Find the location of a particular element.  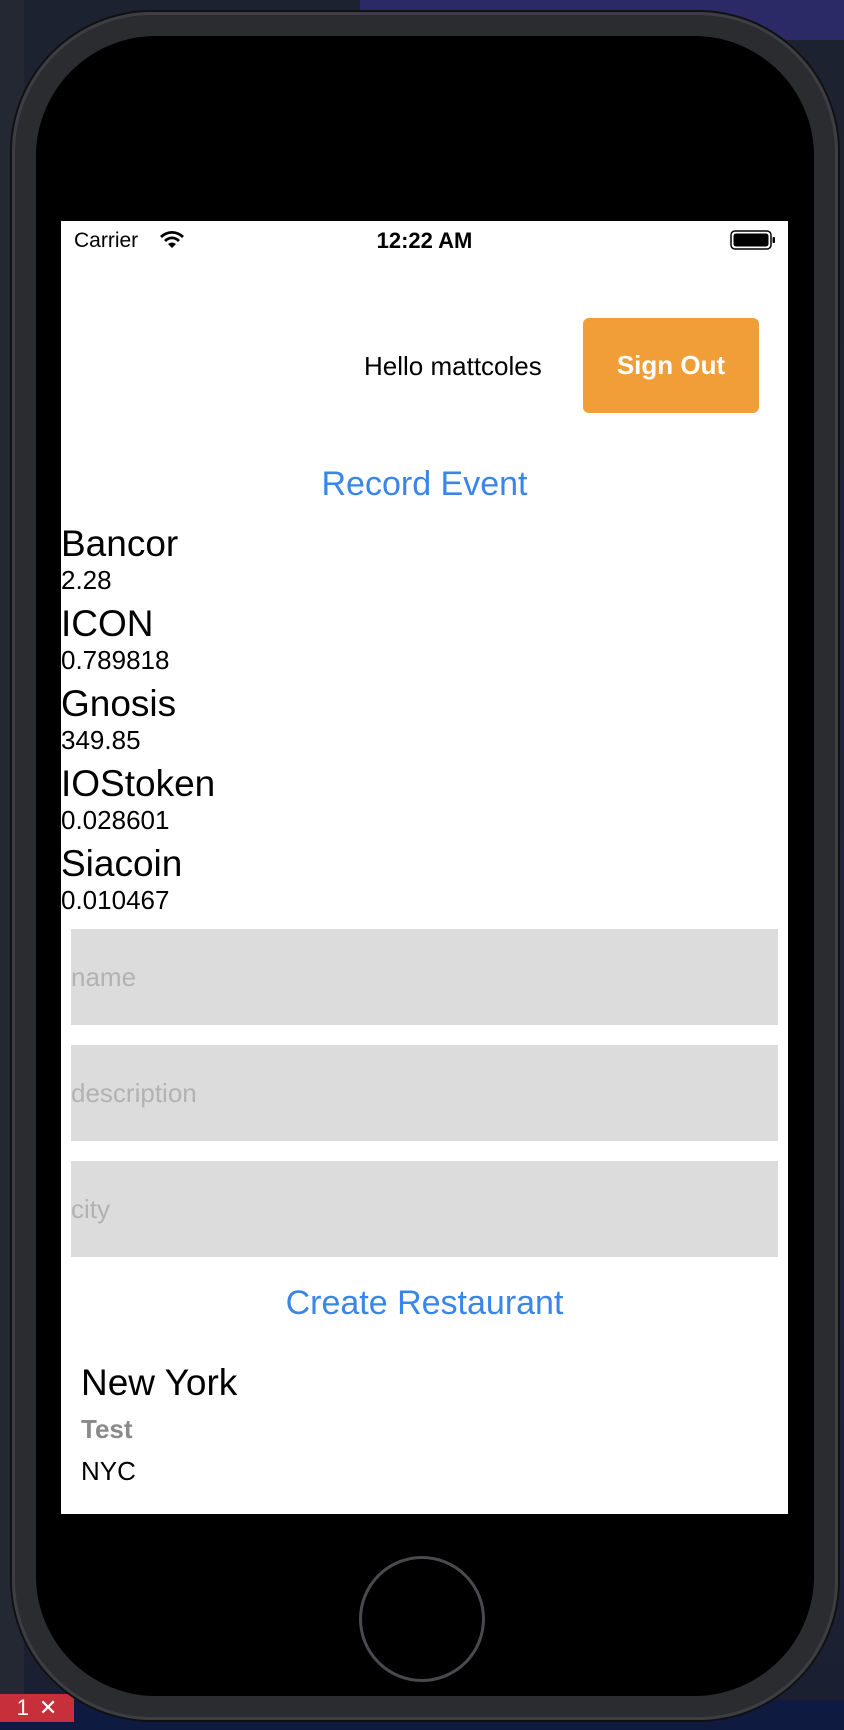

status-bar: Carrier 12:22 AM is located at coordinates (424, 241).